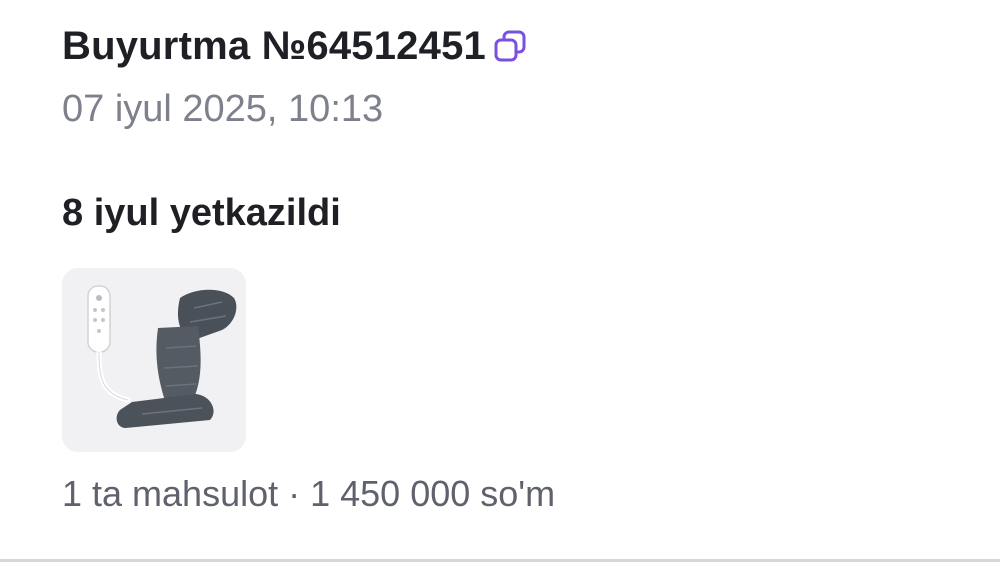 The image size is (1000, 562). What do you see at coordinates (162, 356) in the screenshot?
I see `leg-massager-image` at bounding box center [162, 356].